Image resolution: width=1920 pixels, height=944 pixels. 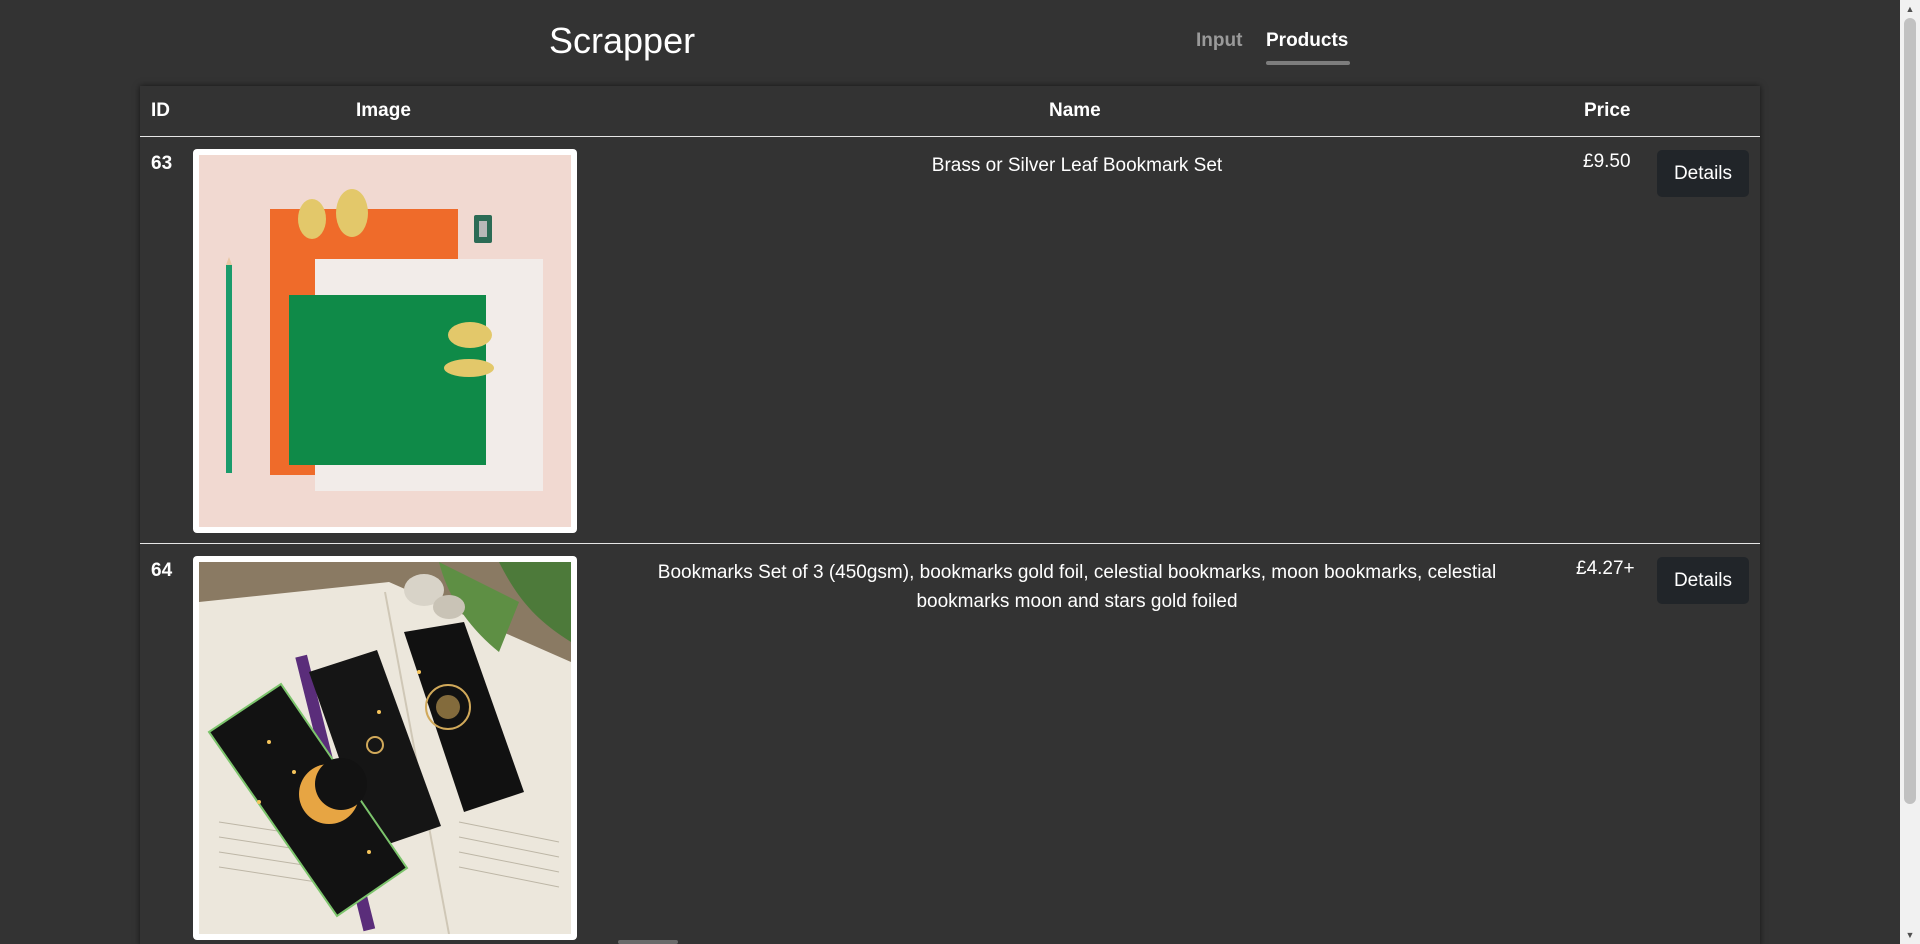 I want to click on scroll-up-icon: ▲, so click(x=1910, y=9).